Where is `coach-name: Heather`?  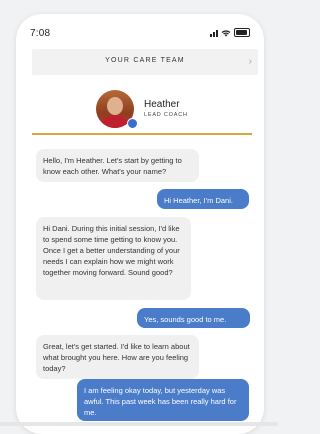
coach-name: Heather is located at coordinates (162, 104).